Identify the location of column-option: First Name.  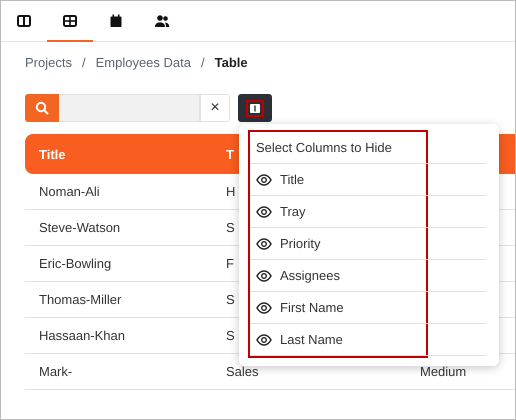
(368, 308).